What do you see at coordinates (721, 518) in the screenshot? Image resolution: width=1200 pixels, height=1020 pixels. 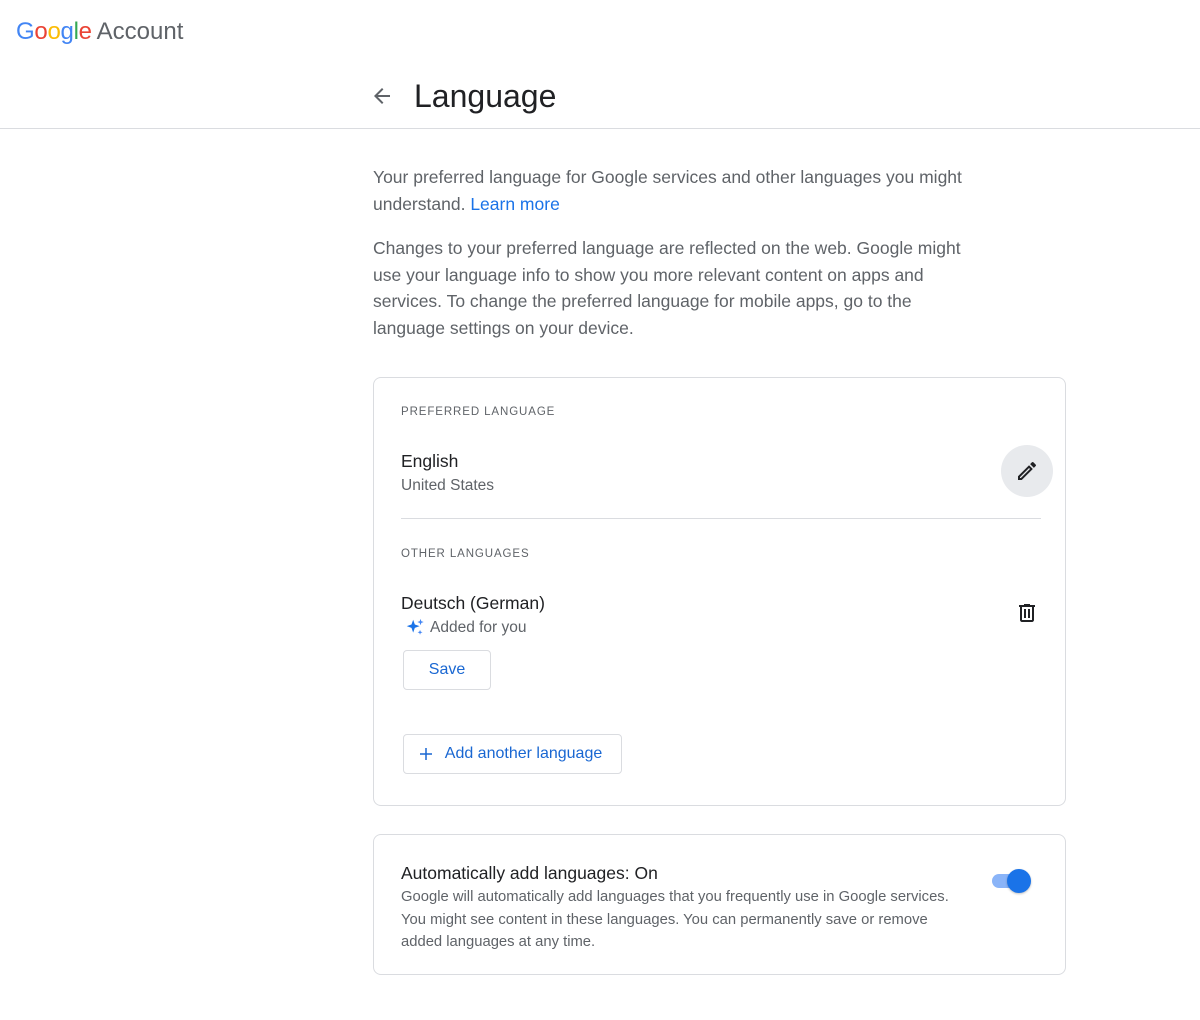 I see `section-divider` at bounding box center [721, 518].